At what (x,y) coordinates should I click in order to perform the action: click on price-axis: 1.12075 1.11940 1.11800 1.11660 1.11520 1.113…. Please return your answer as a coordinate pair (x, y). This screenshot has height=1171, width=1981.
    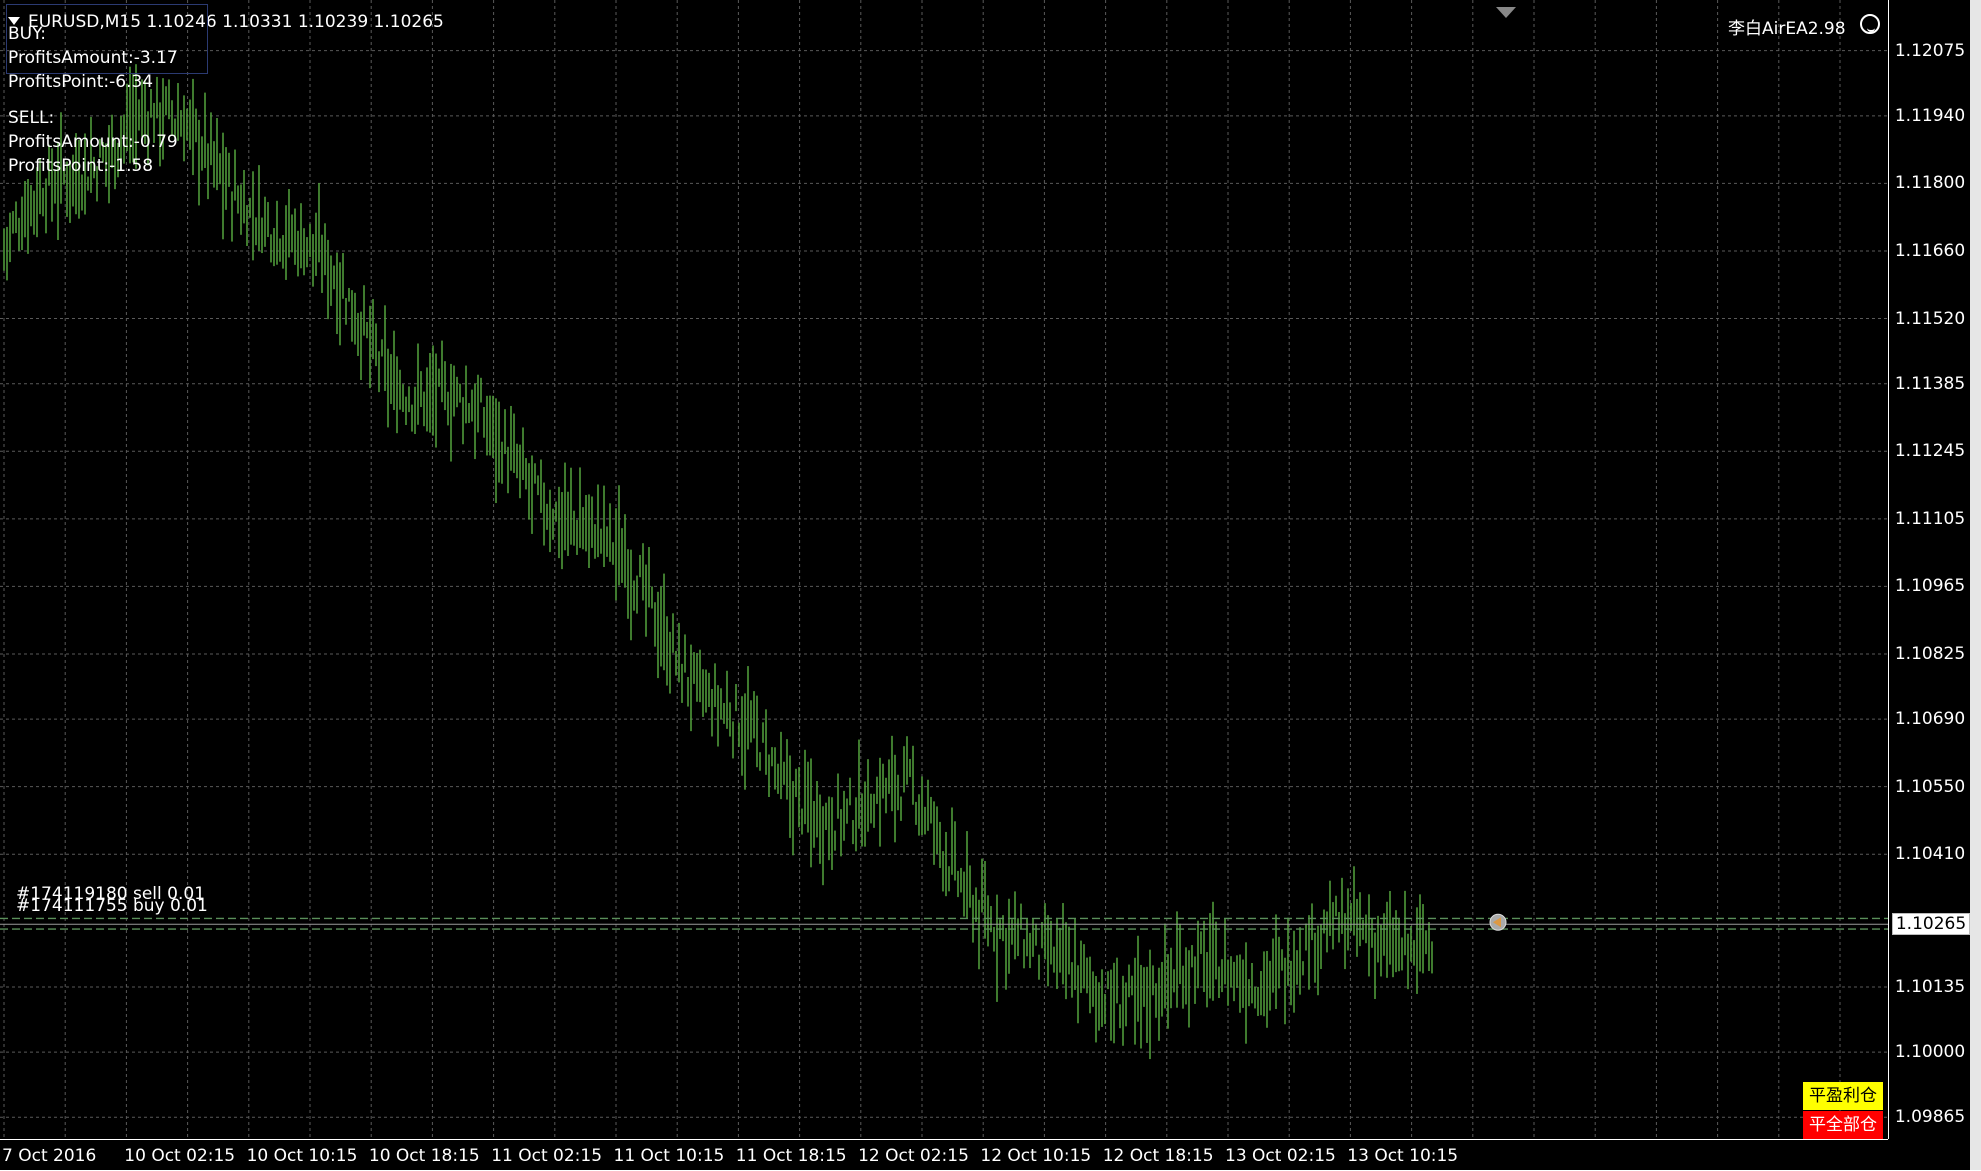
    Looking at the image, I should click on (1929, 569).